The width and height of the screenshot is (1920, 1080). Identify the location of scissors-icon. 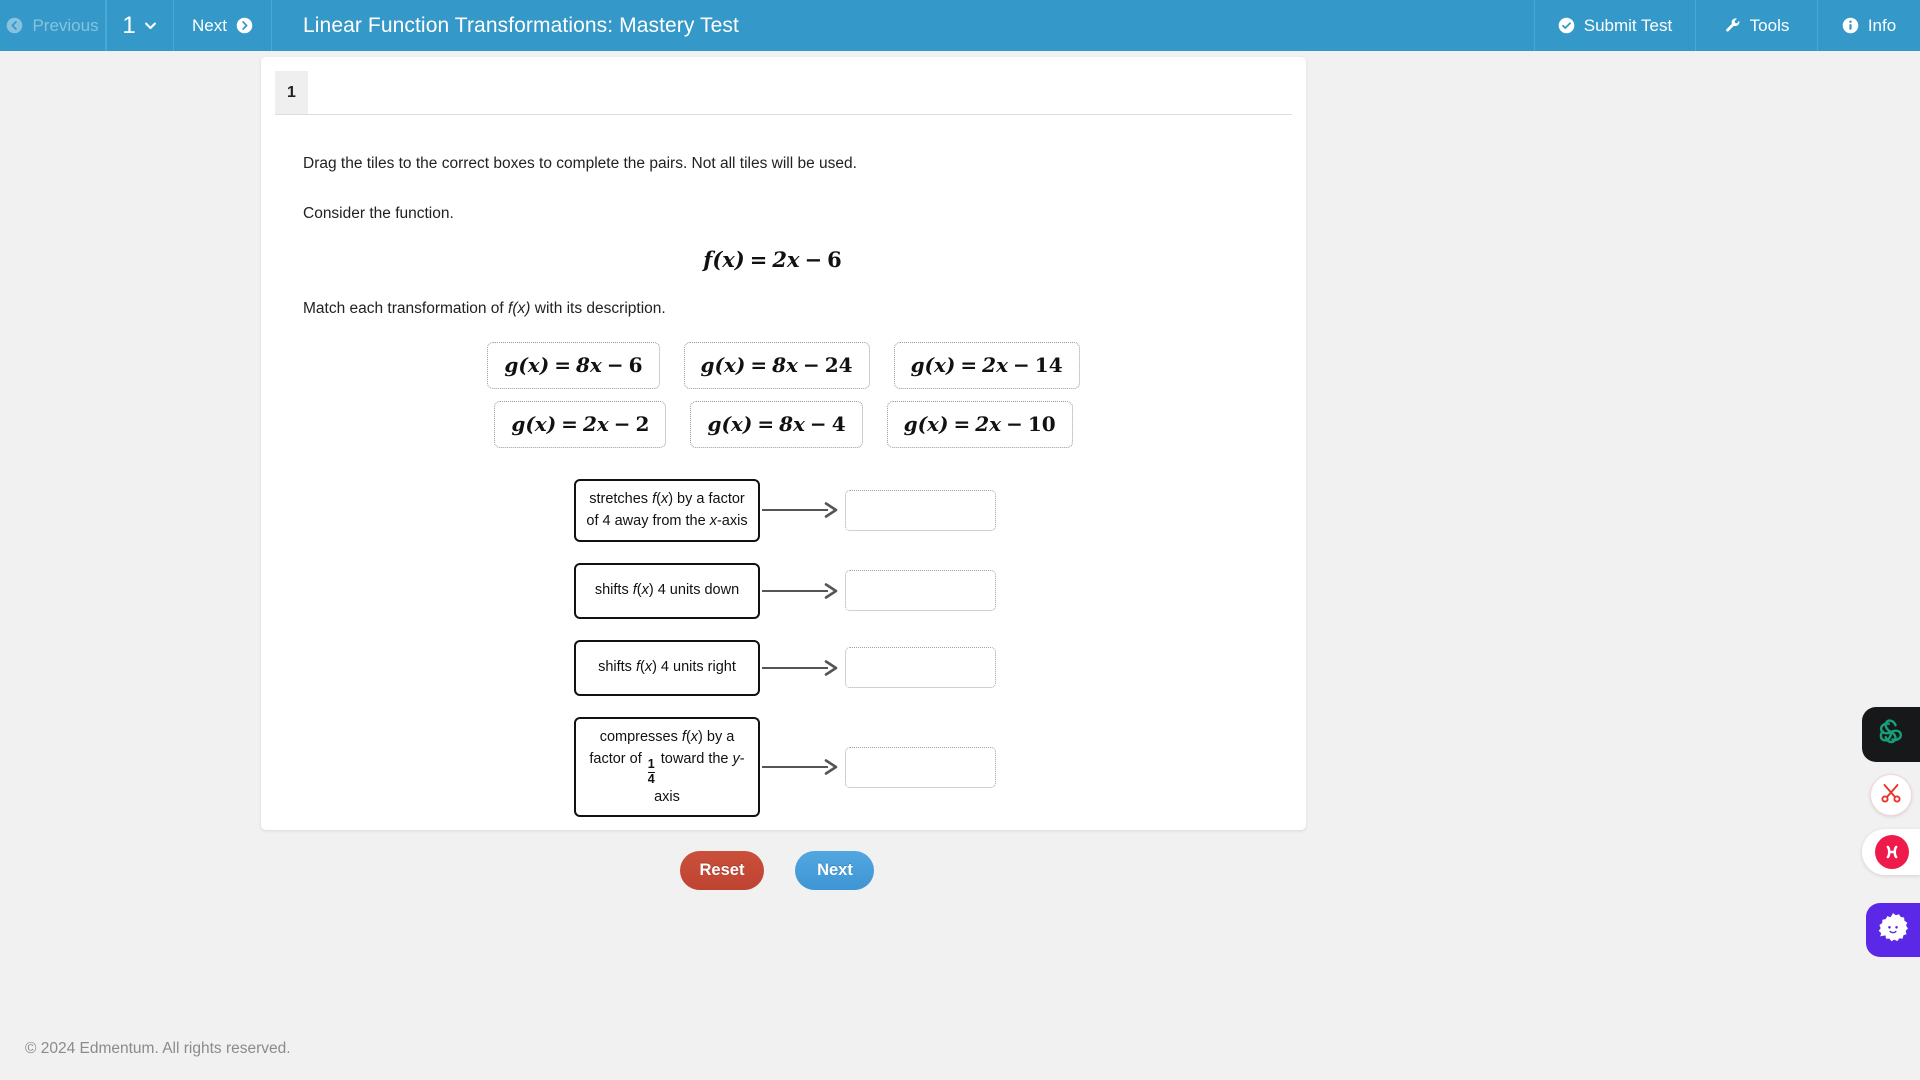
(1891, 795).